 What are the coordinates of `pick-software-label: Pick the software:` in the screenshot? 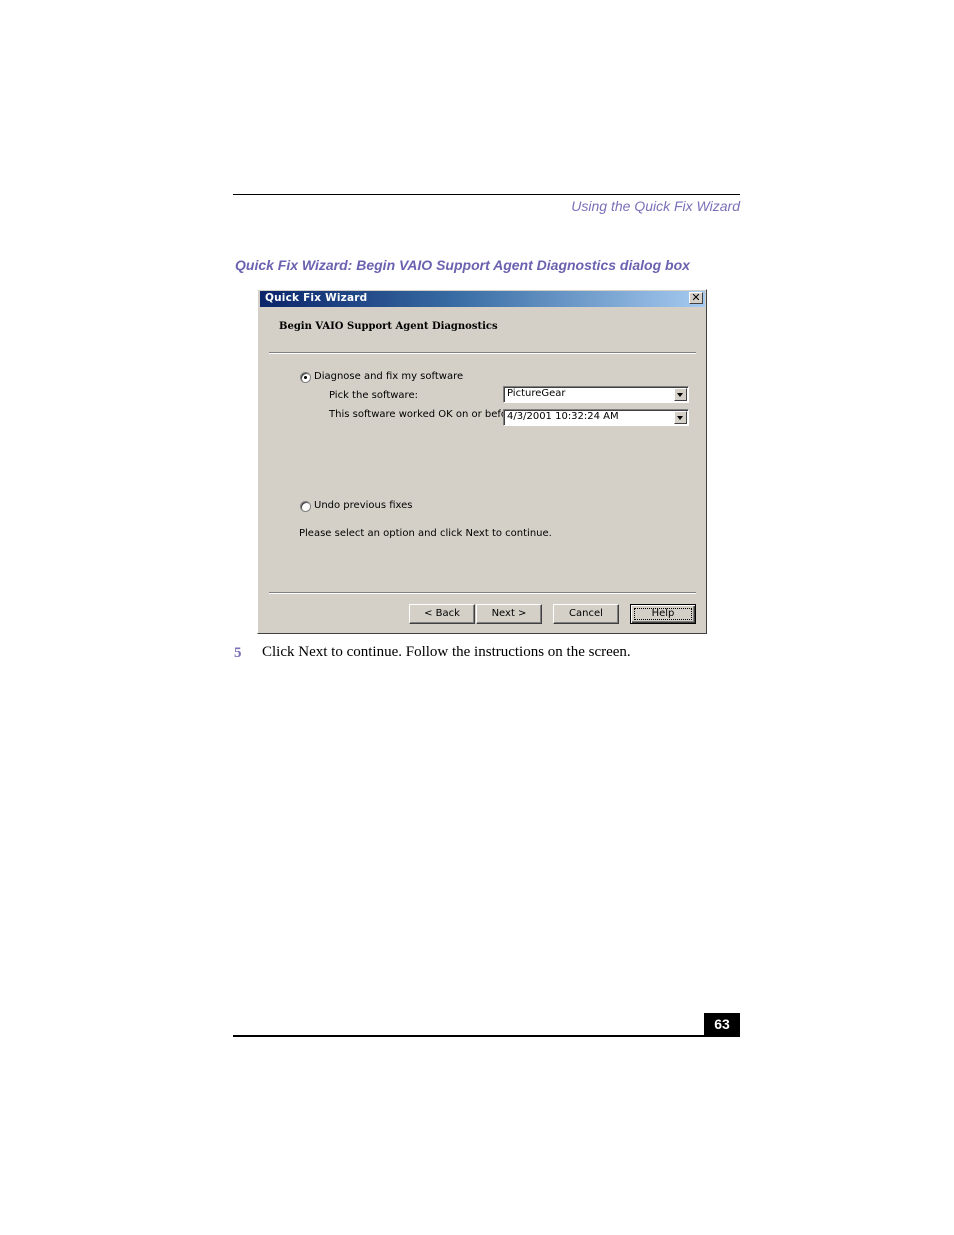 It's located at (373, 395).